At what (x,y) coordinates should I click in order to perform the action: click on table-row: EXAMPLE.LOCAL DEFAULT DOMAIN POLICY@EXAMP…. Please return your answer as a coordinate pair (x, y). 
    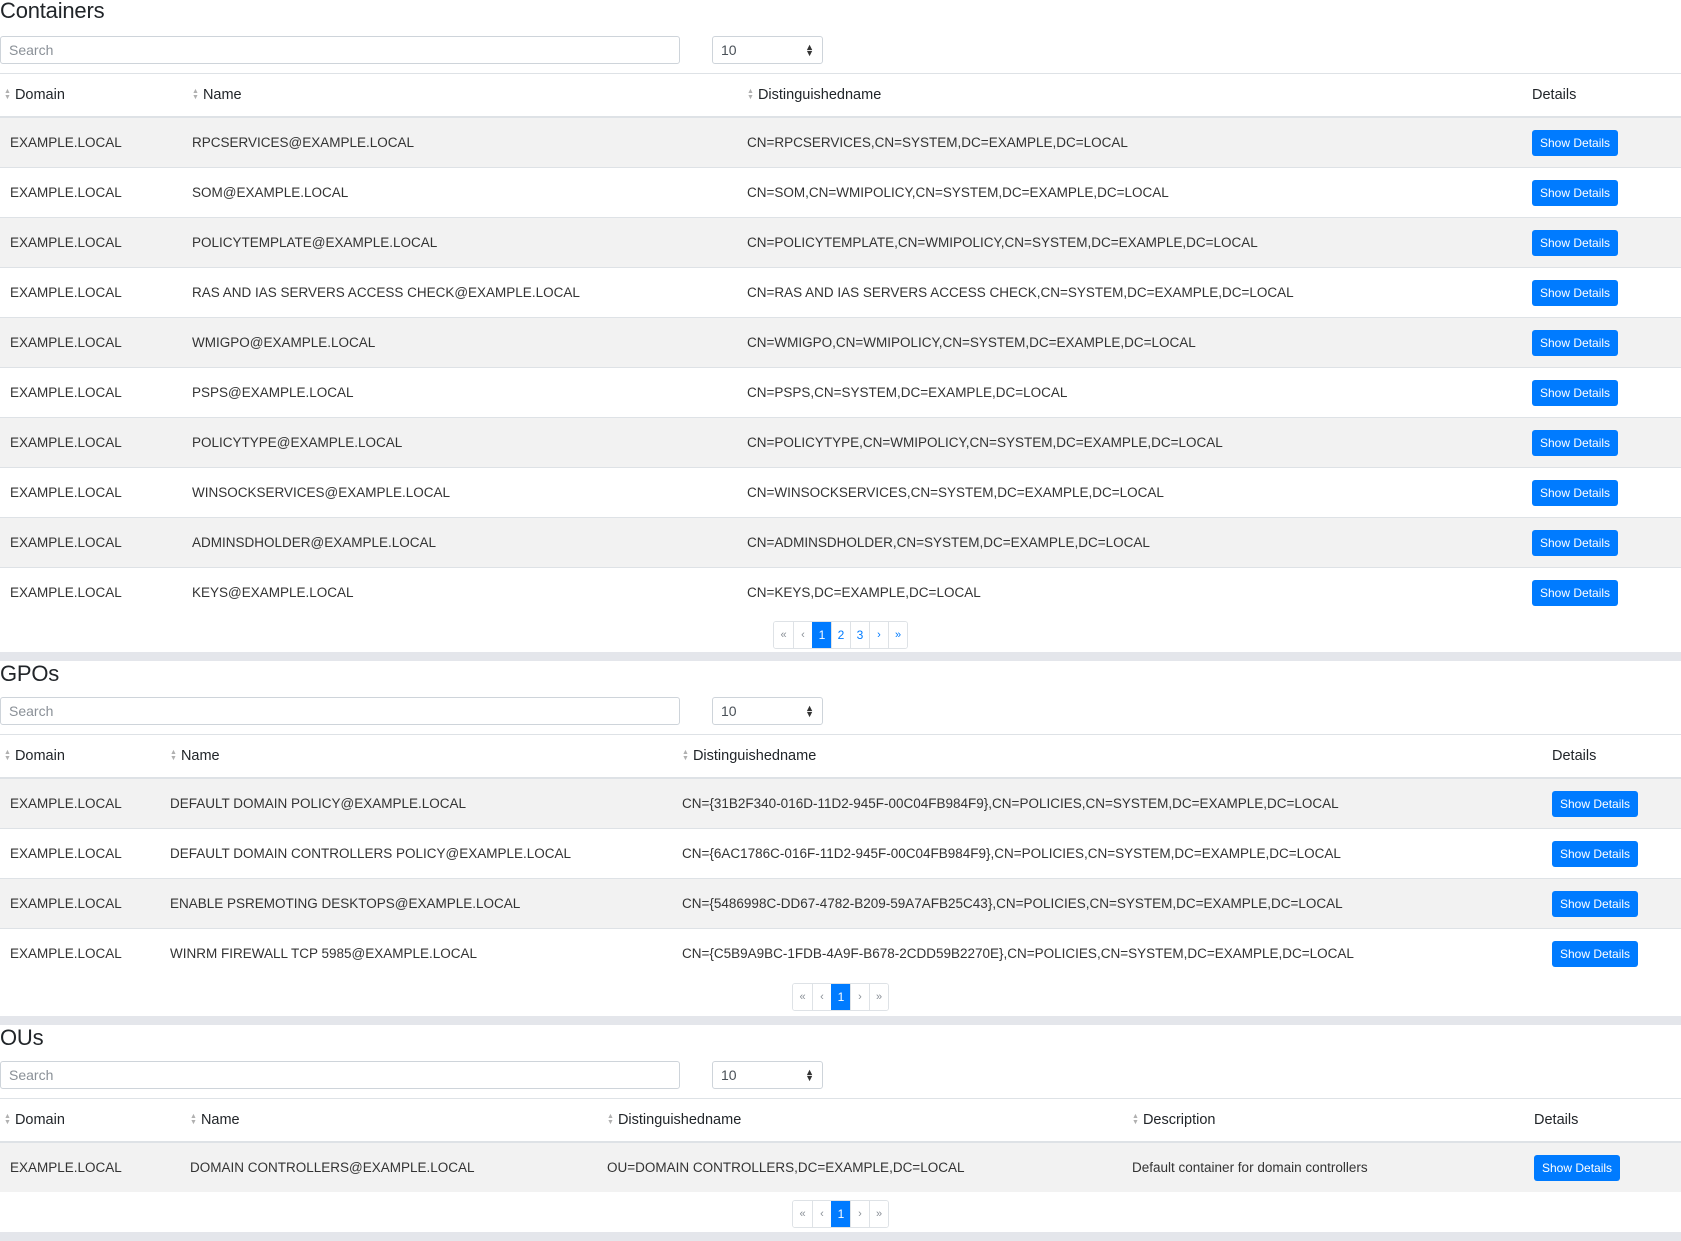
    Looking at the image, I should click on (840, 803).